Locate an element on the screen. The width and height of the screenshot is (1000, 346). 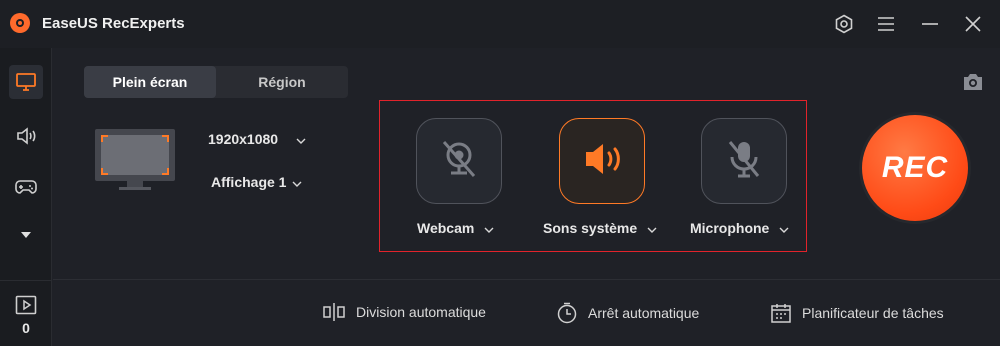
settings-hex-icon is located at coordinates (844, 24).